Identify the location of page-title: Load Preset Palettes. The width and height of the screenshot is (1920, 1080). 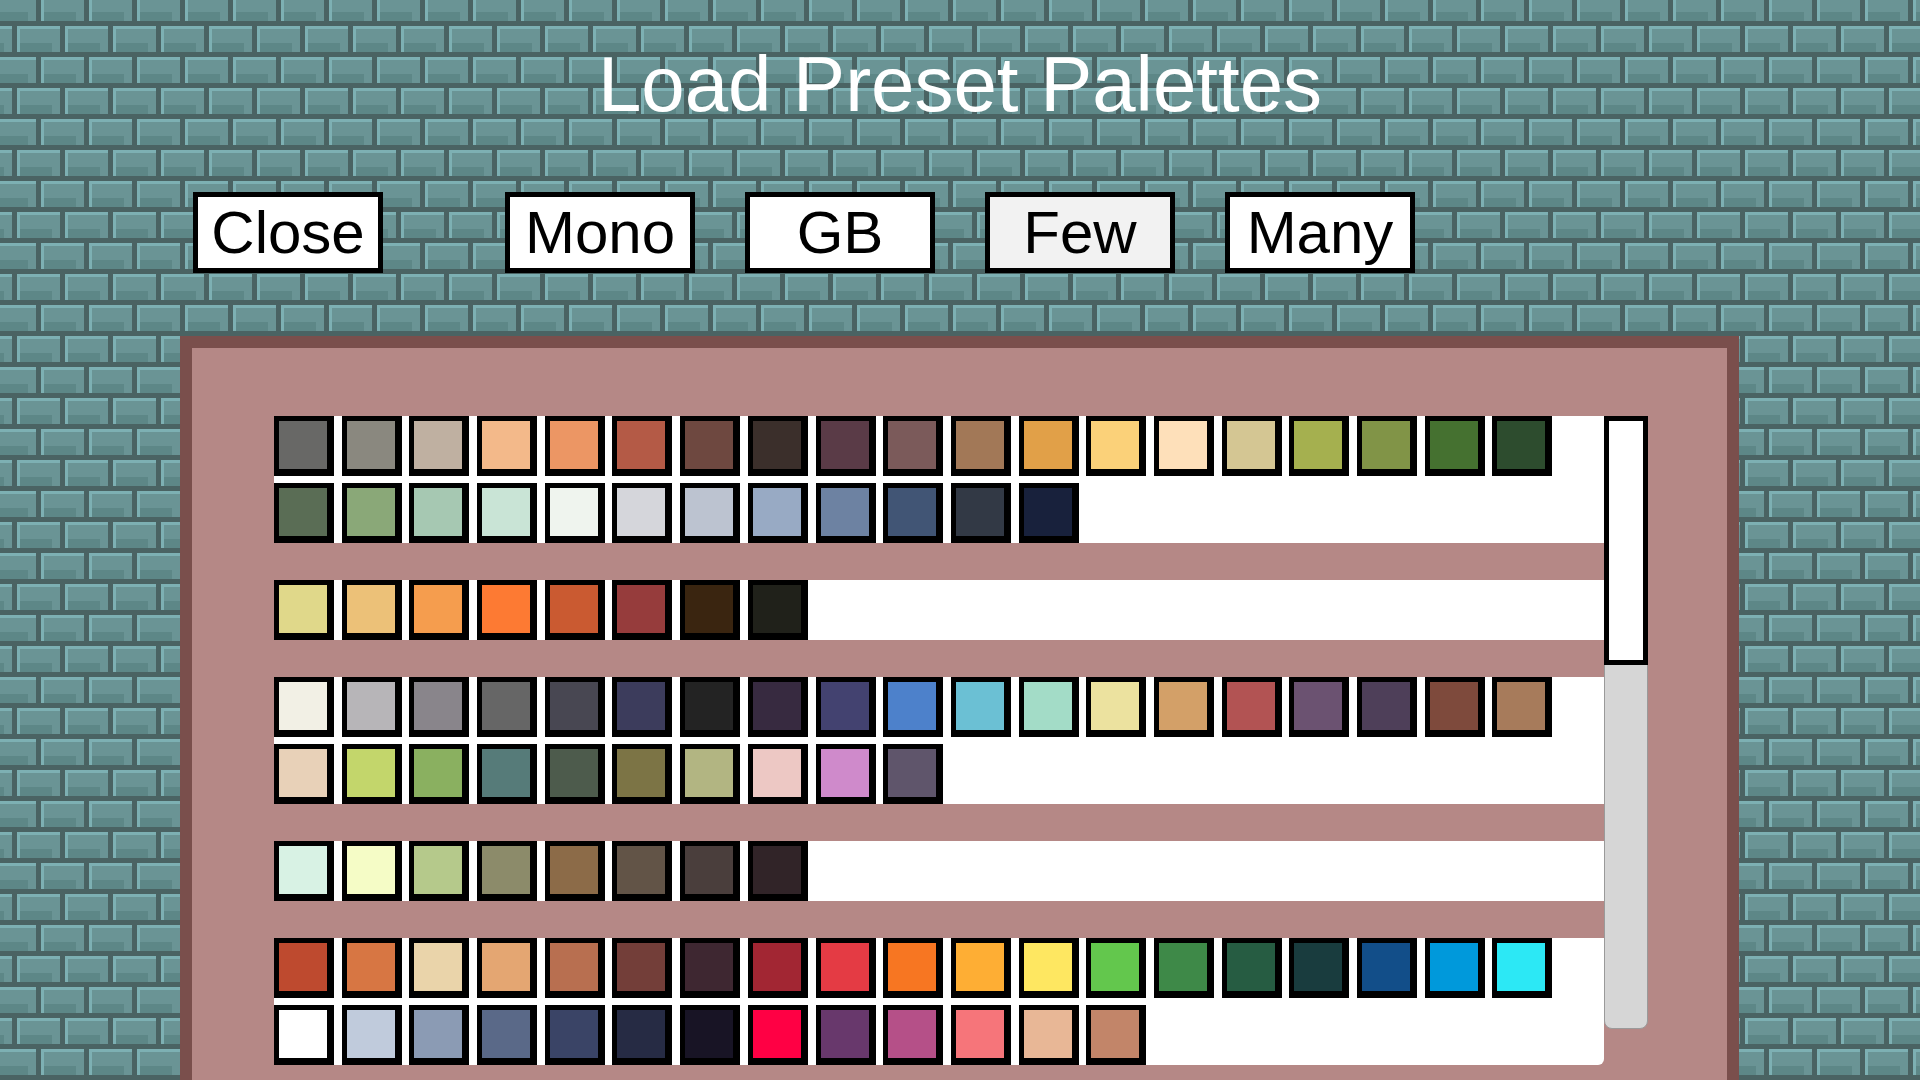
(960, 84).